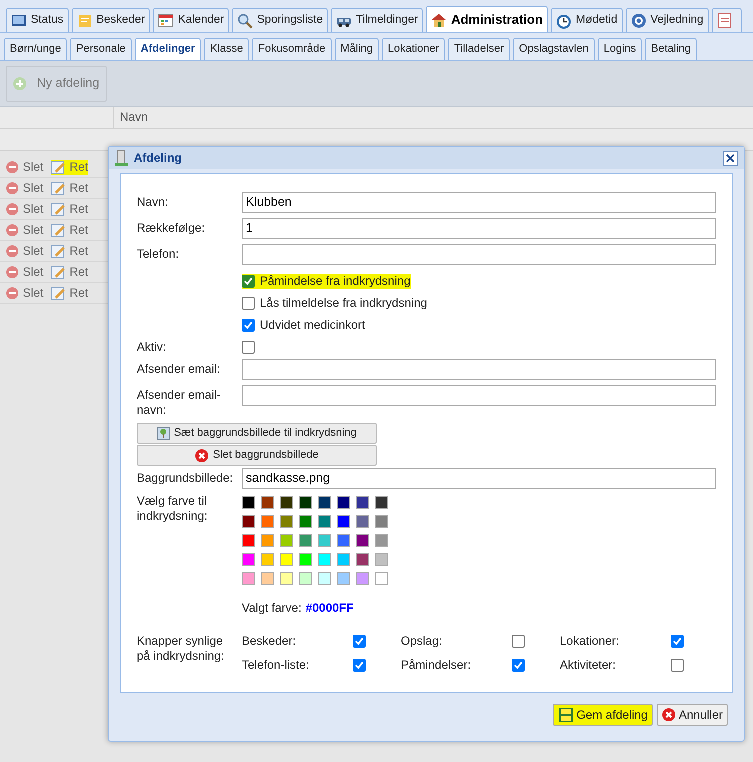  I want to click on tab: Administration, so click(487, 19).